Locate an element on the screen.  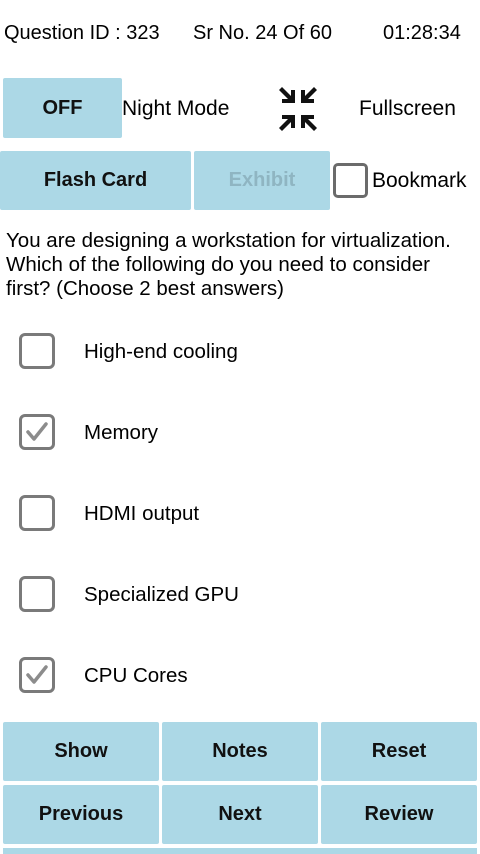
night-mode-toggle-button: OFF is located at coordinates (62, 108).